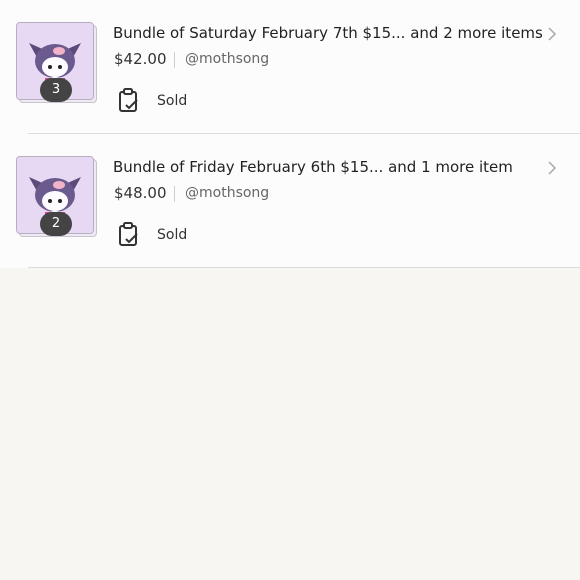 The image size is (580, 580). I want to click on row-divider, so click(304, 267).